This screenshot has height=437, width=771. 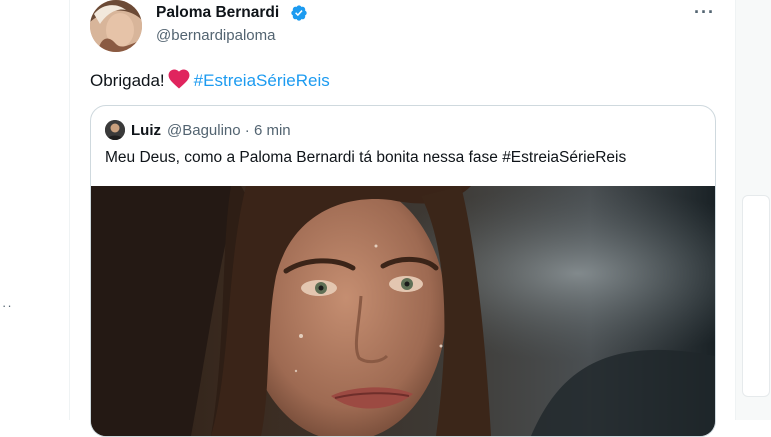 I want to click on author-handle: @bernardipaloma, so click(x=215, y=35).